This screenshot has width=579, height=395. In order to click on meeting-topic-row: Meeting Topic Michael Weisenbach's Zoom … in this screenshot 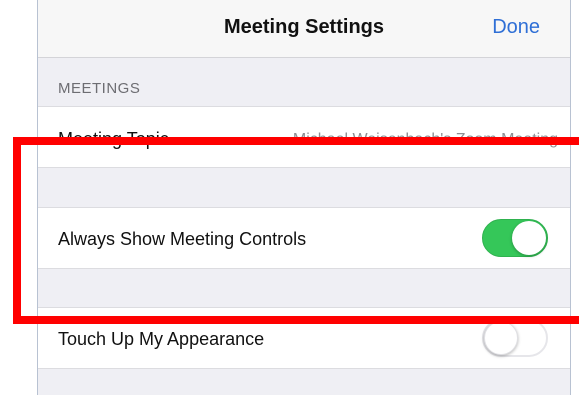, I will do `click(304, 137)`.